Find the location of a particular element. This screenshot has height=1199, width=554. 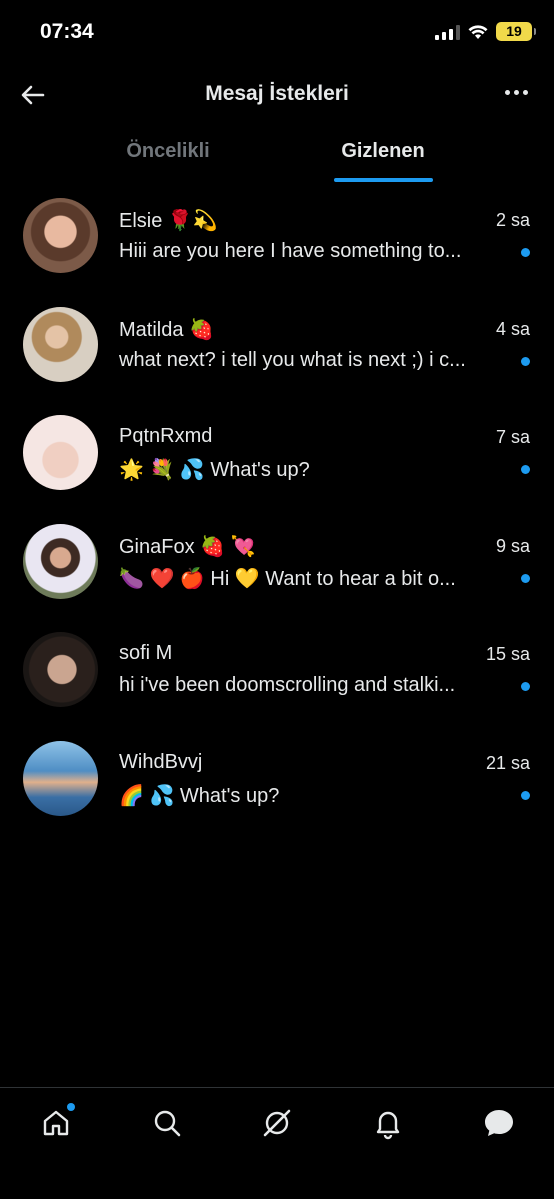

conversation-row: WihdBvvj 21 sa 🌈 💦 What's up? is located at coordinates (277, 789).